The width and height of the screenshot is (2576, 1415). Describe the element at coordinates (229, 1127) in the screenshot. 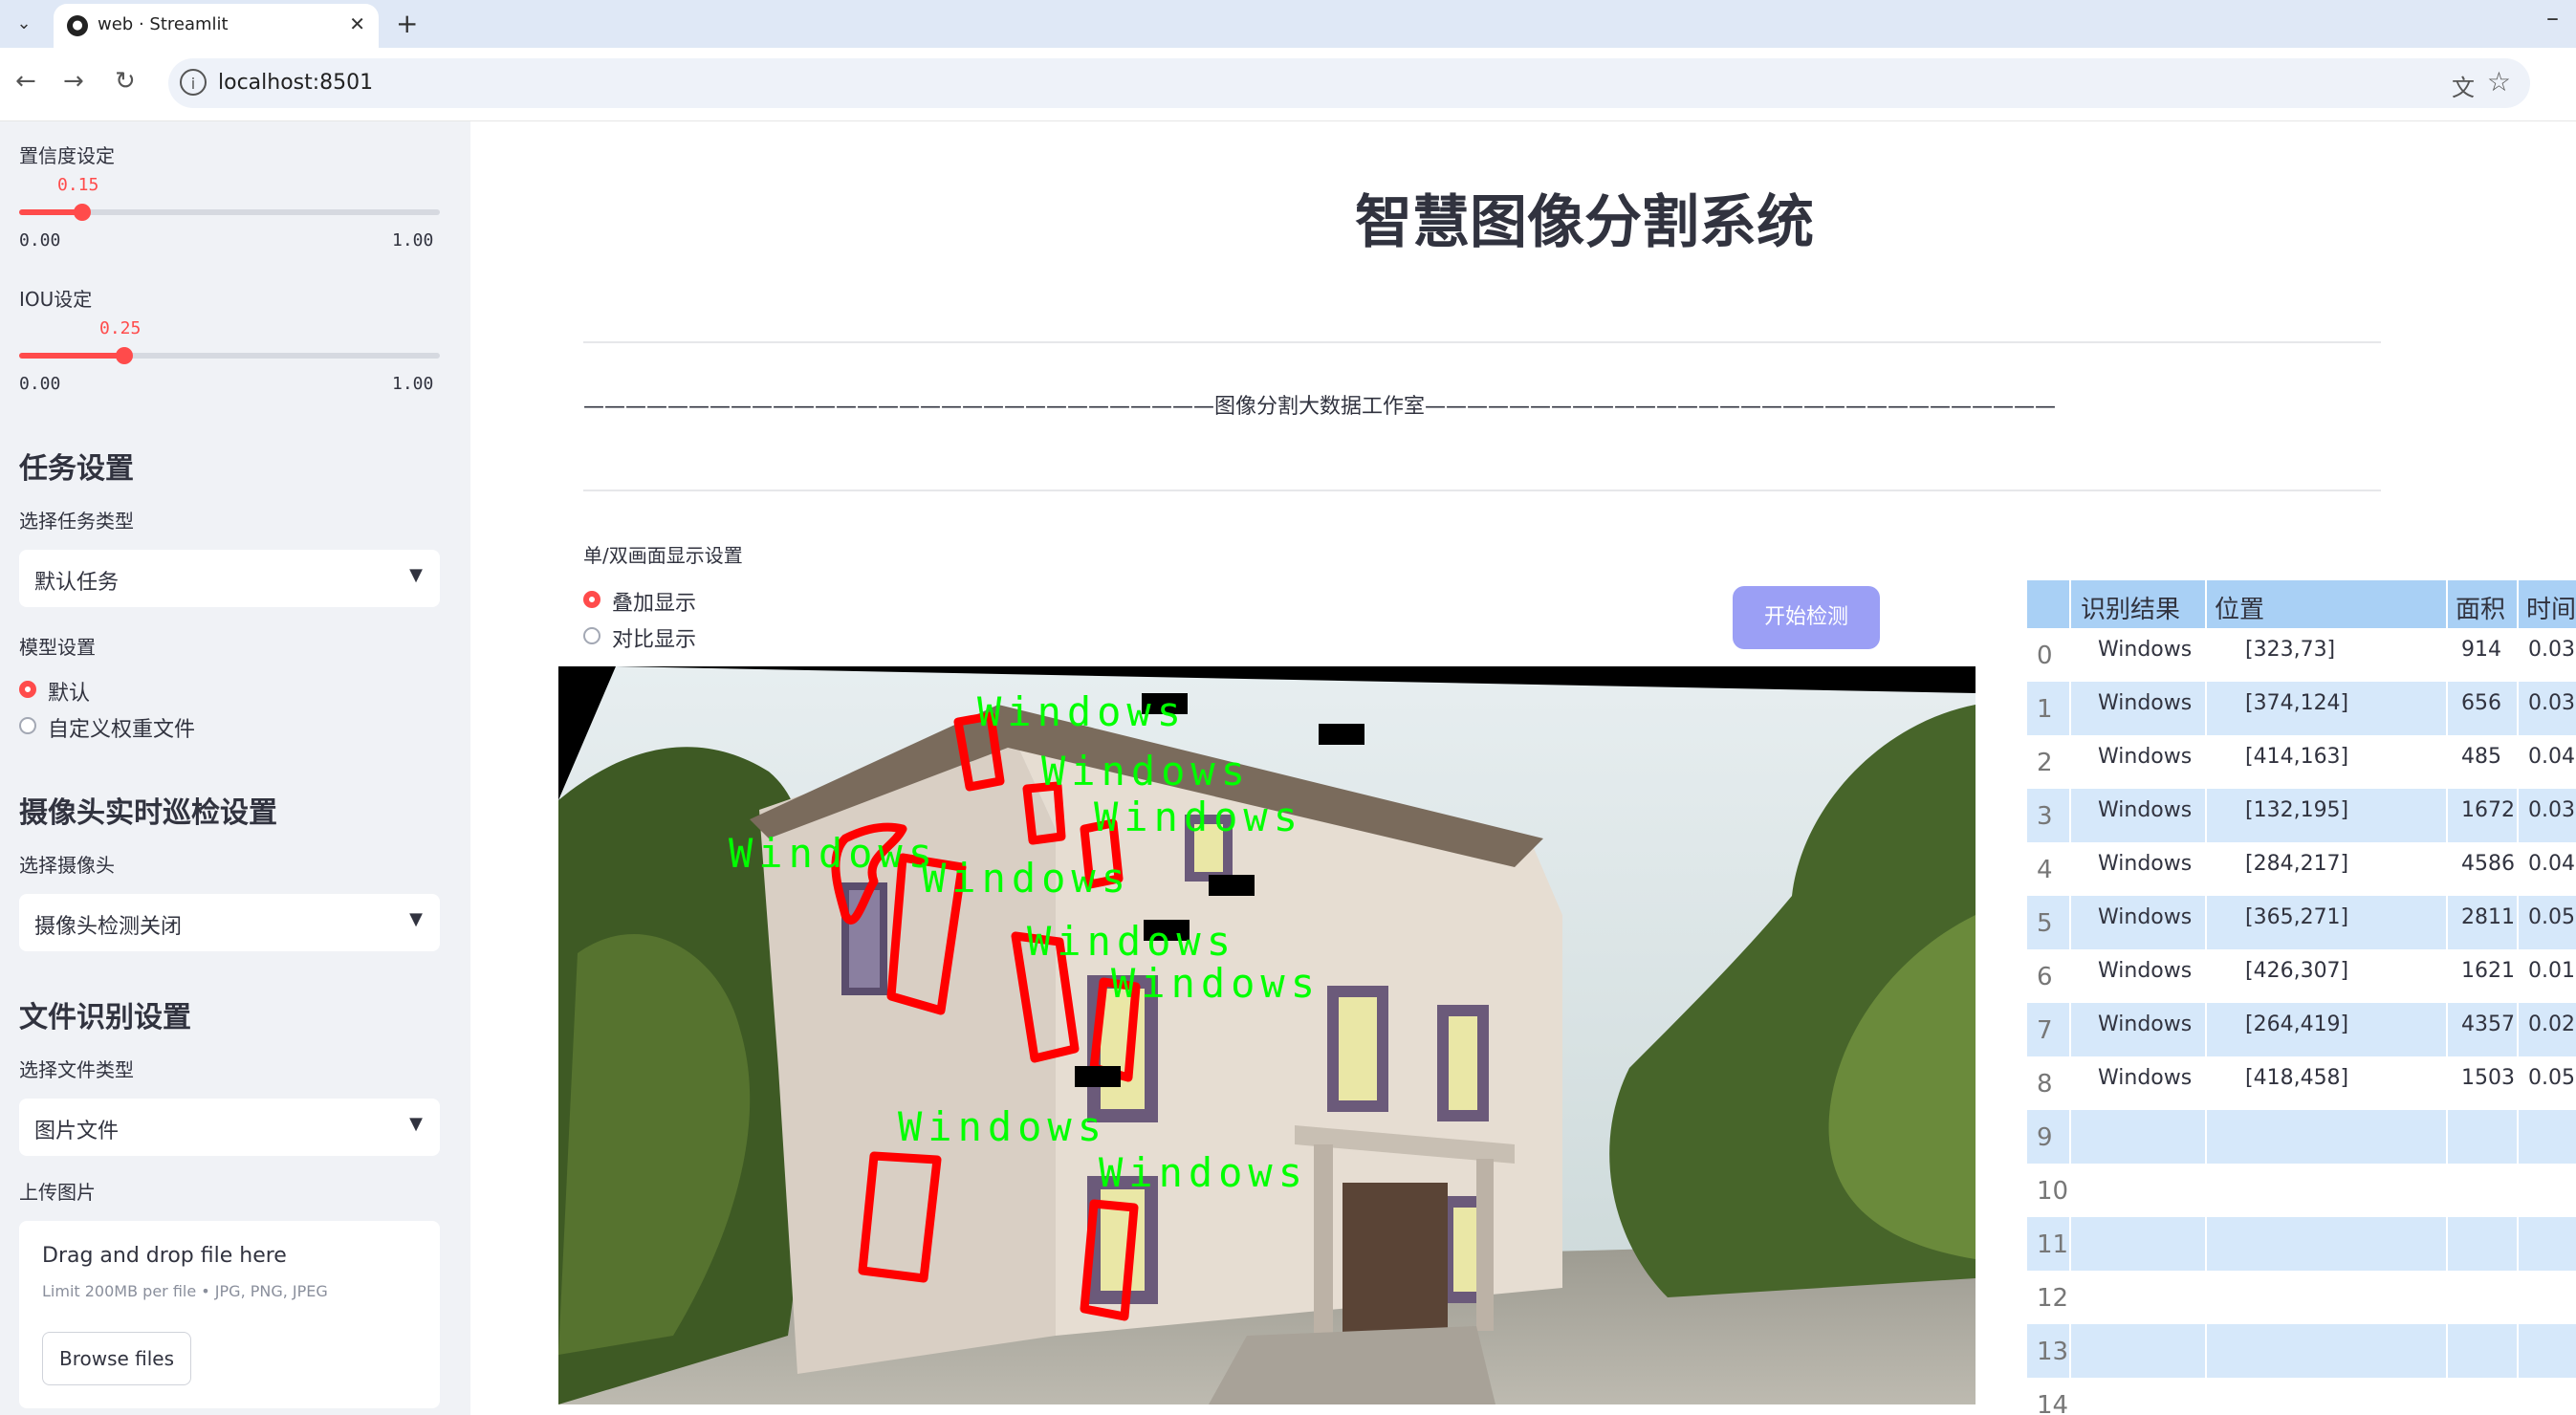

I see `file-type-select: 图片文件 ▼` at that location.